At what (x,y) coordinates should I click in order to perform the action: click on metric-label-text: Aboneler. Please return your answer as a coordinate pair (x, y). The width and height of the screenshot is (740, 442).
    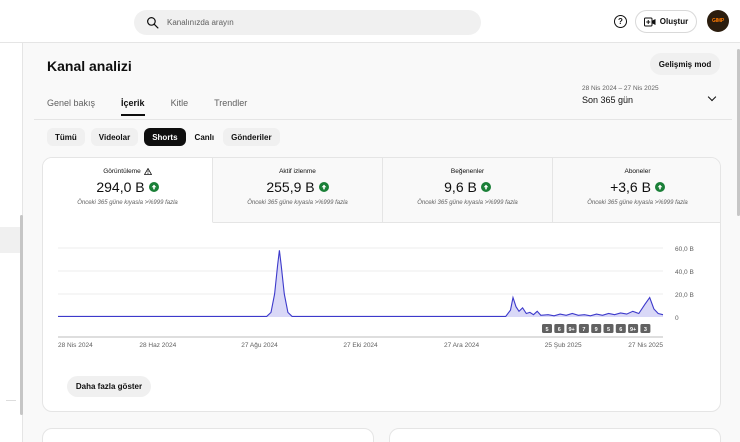
    Looking at the image, I should click on (637, 171).